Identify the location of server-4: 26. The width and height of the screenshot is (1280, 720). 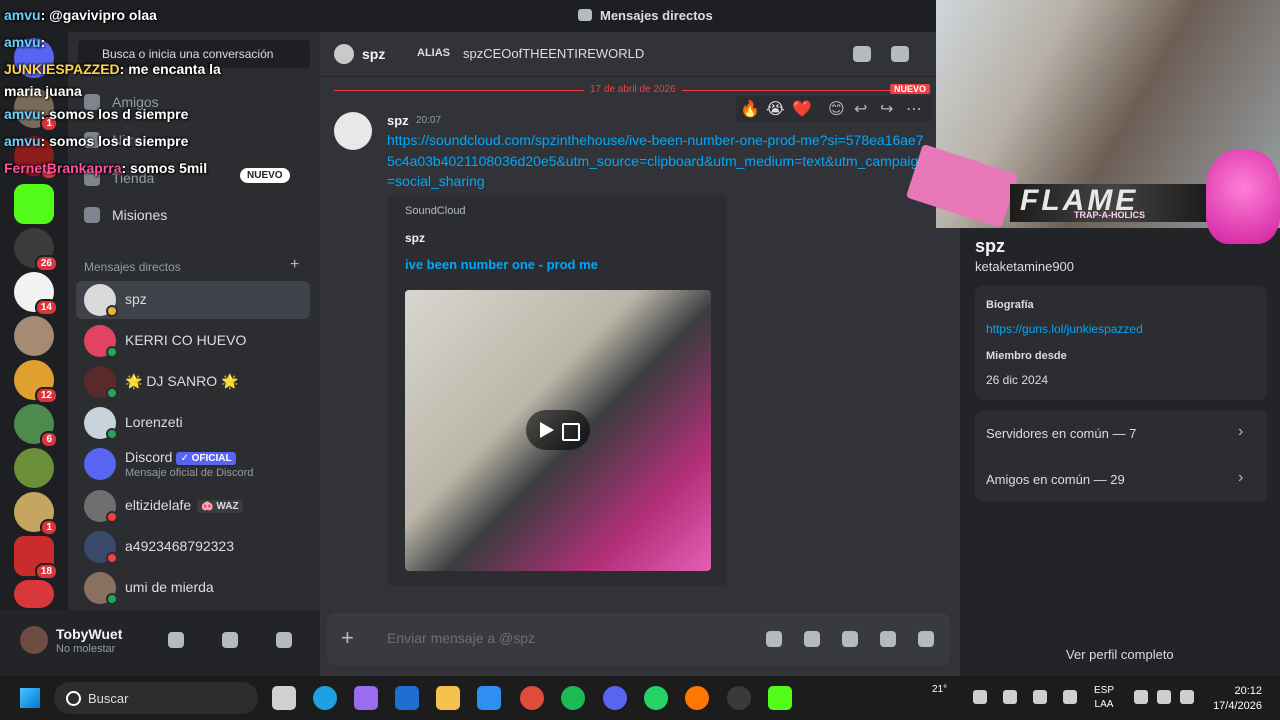
(36, 250).